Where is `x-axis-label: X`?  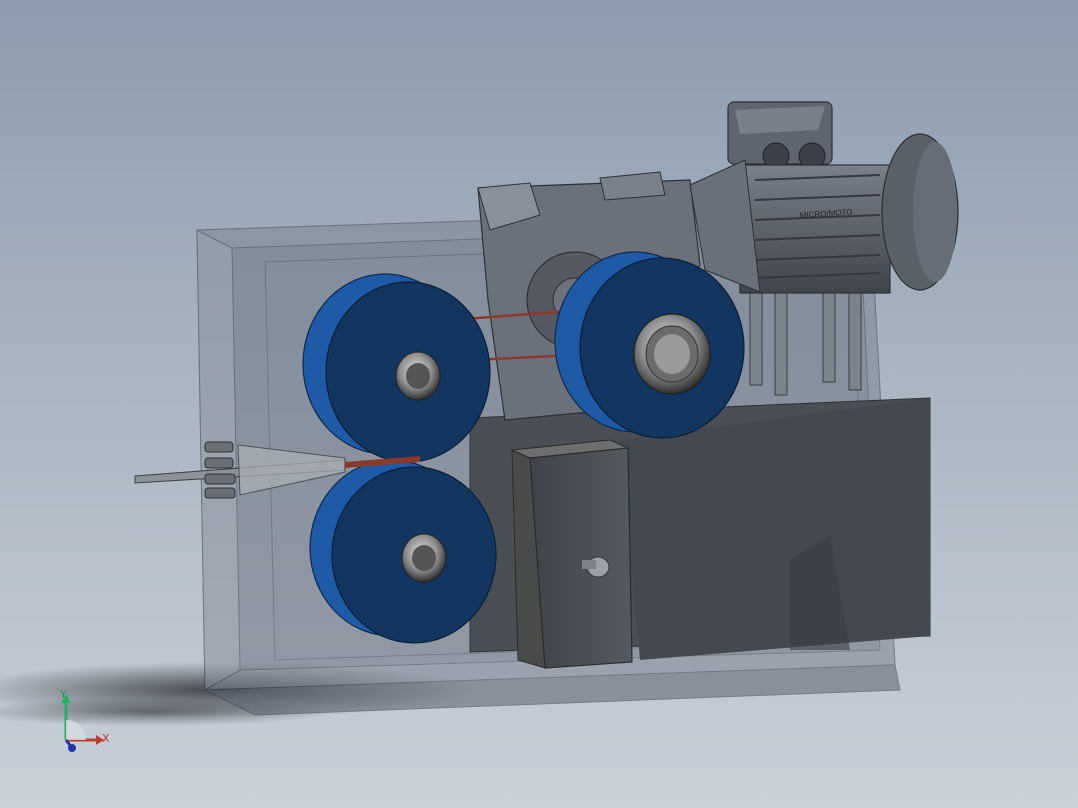 x-axis-label: X is located at coordinates (106, 738).